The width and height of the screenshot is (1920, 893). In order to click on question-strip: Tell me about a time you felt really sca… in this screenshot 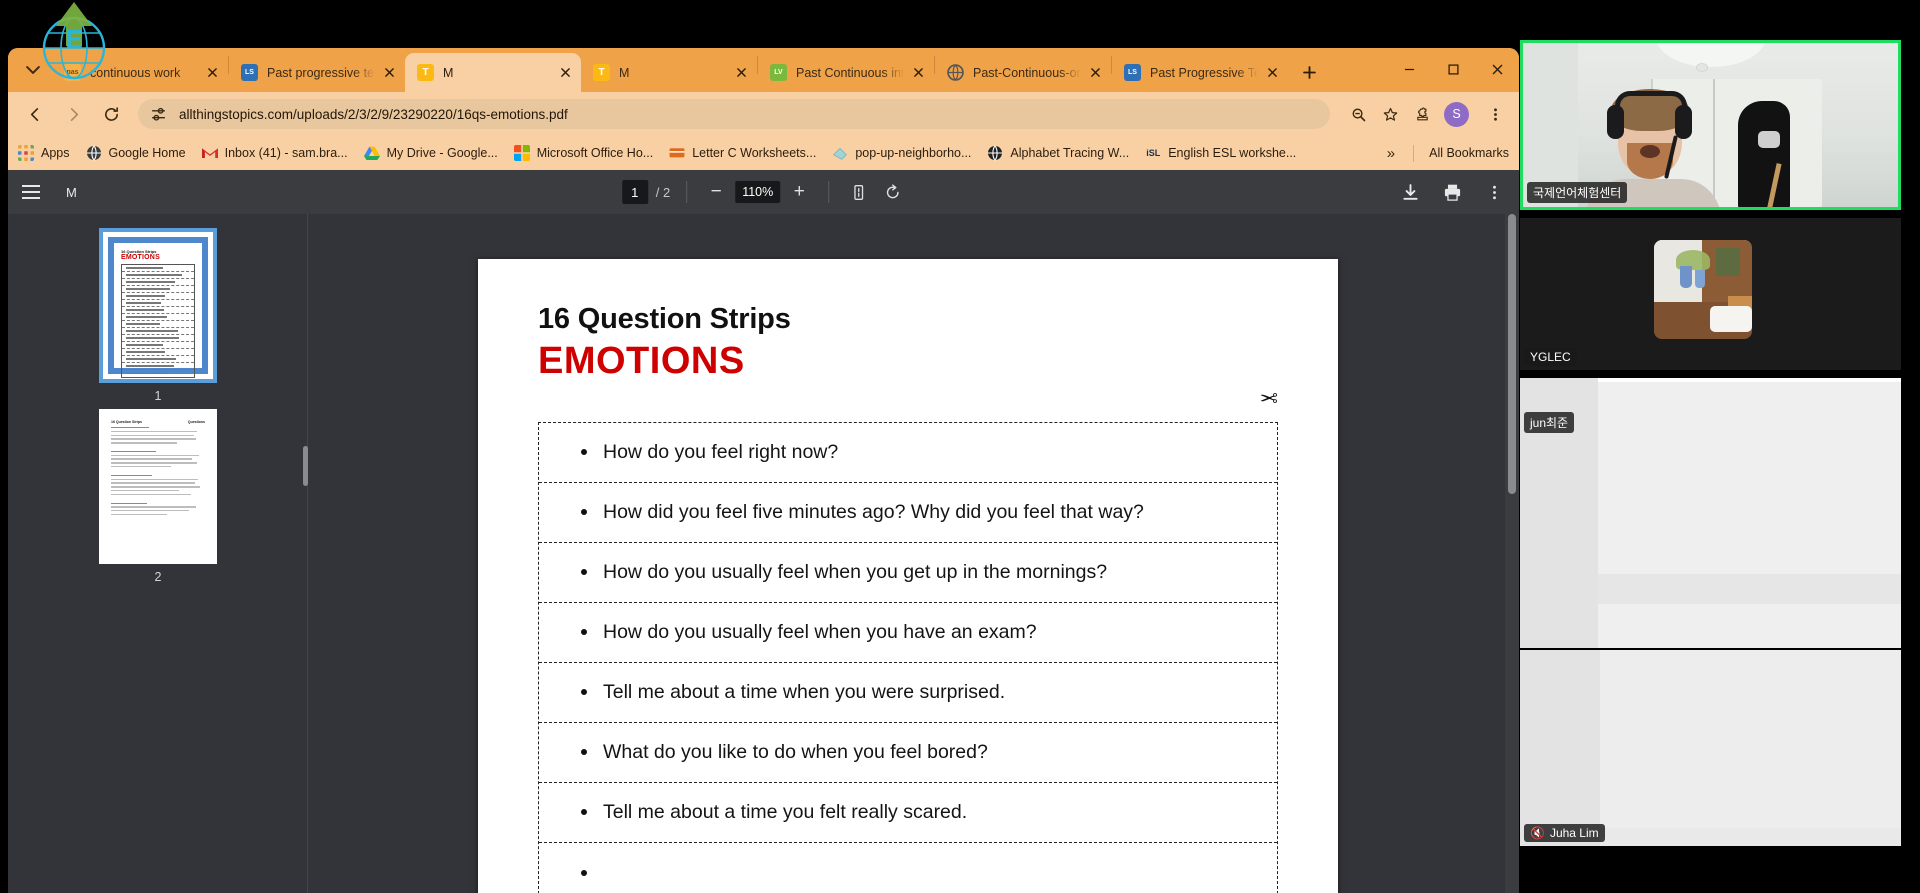, I will do `click(908, 813)`.